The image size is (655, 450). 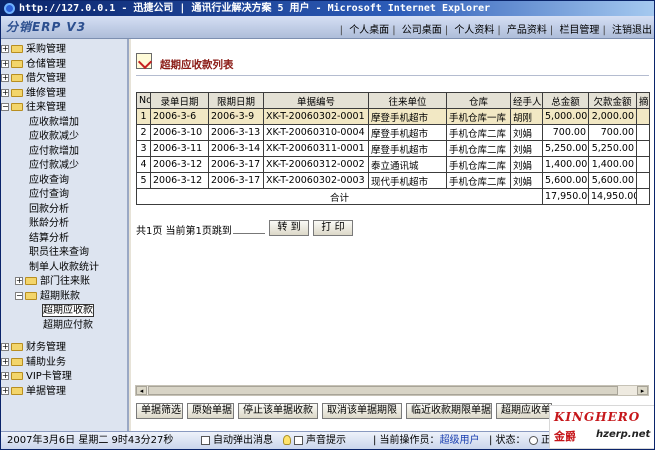 What do you see at coordinates (64, 152) in the screenshot?
I see `tree-item: 应付款增加` at bounding box center [64, 152].